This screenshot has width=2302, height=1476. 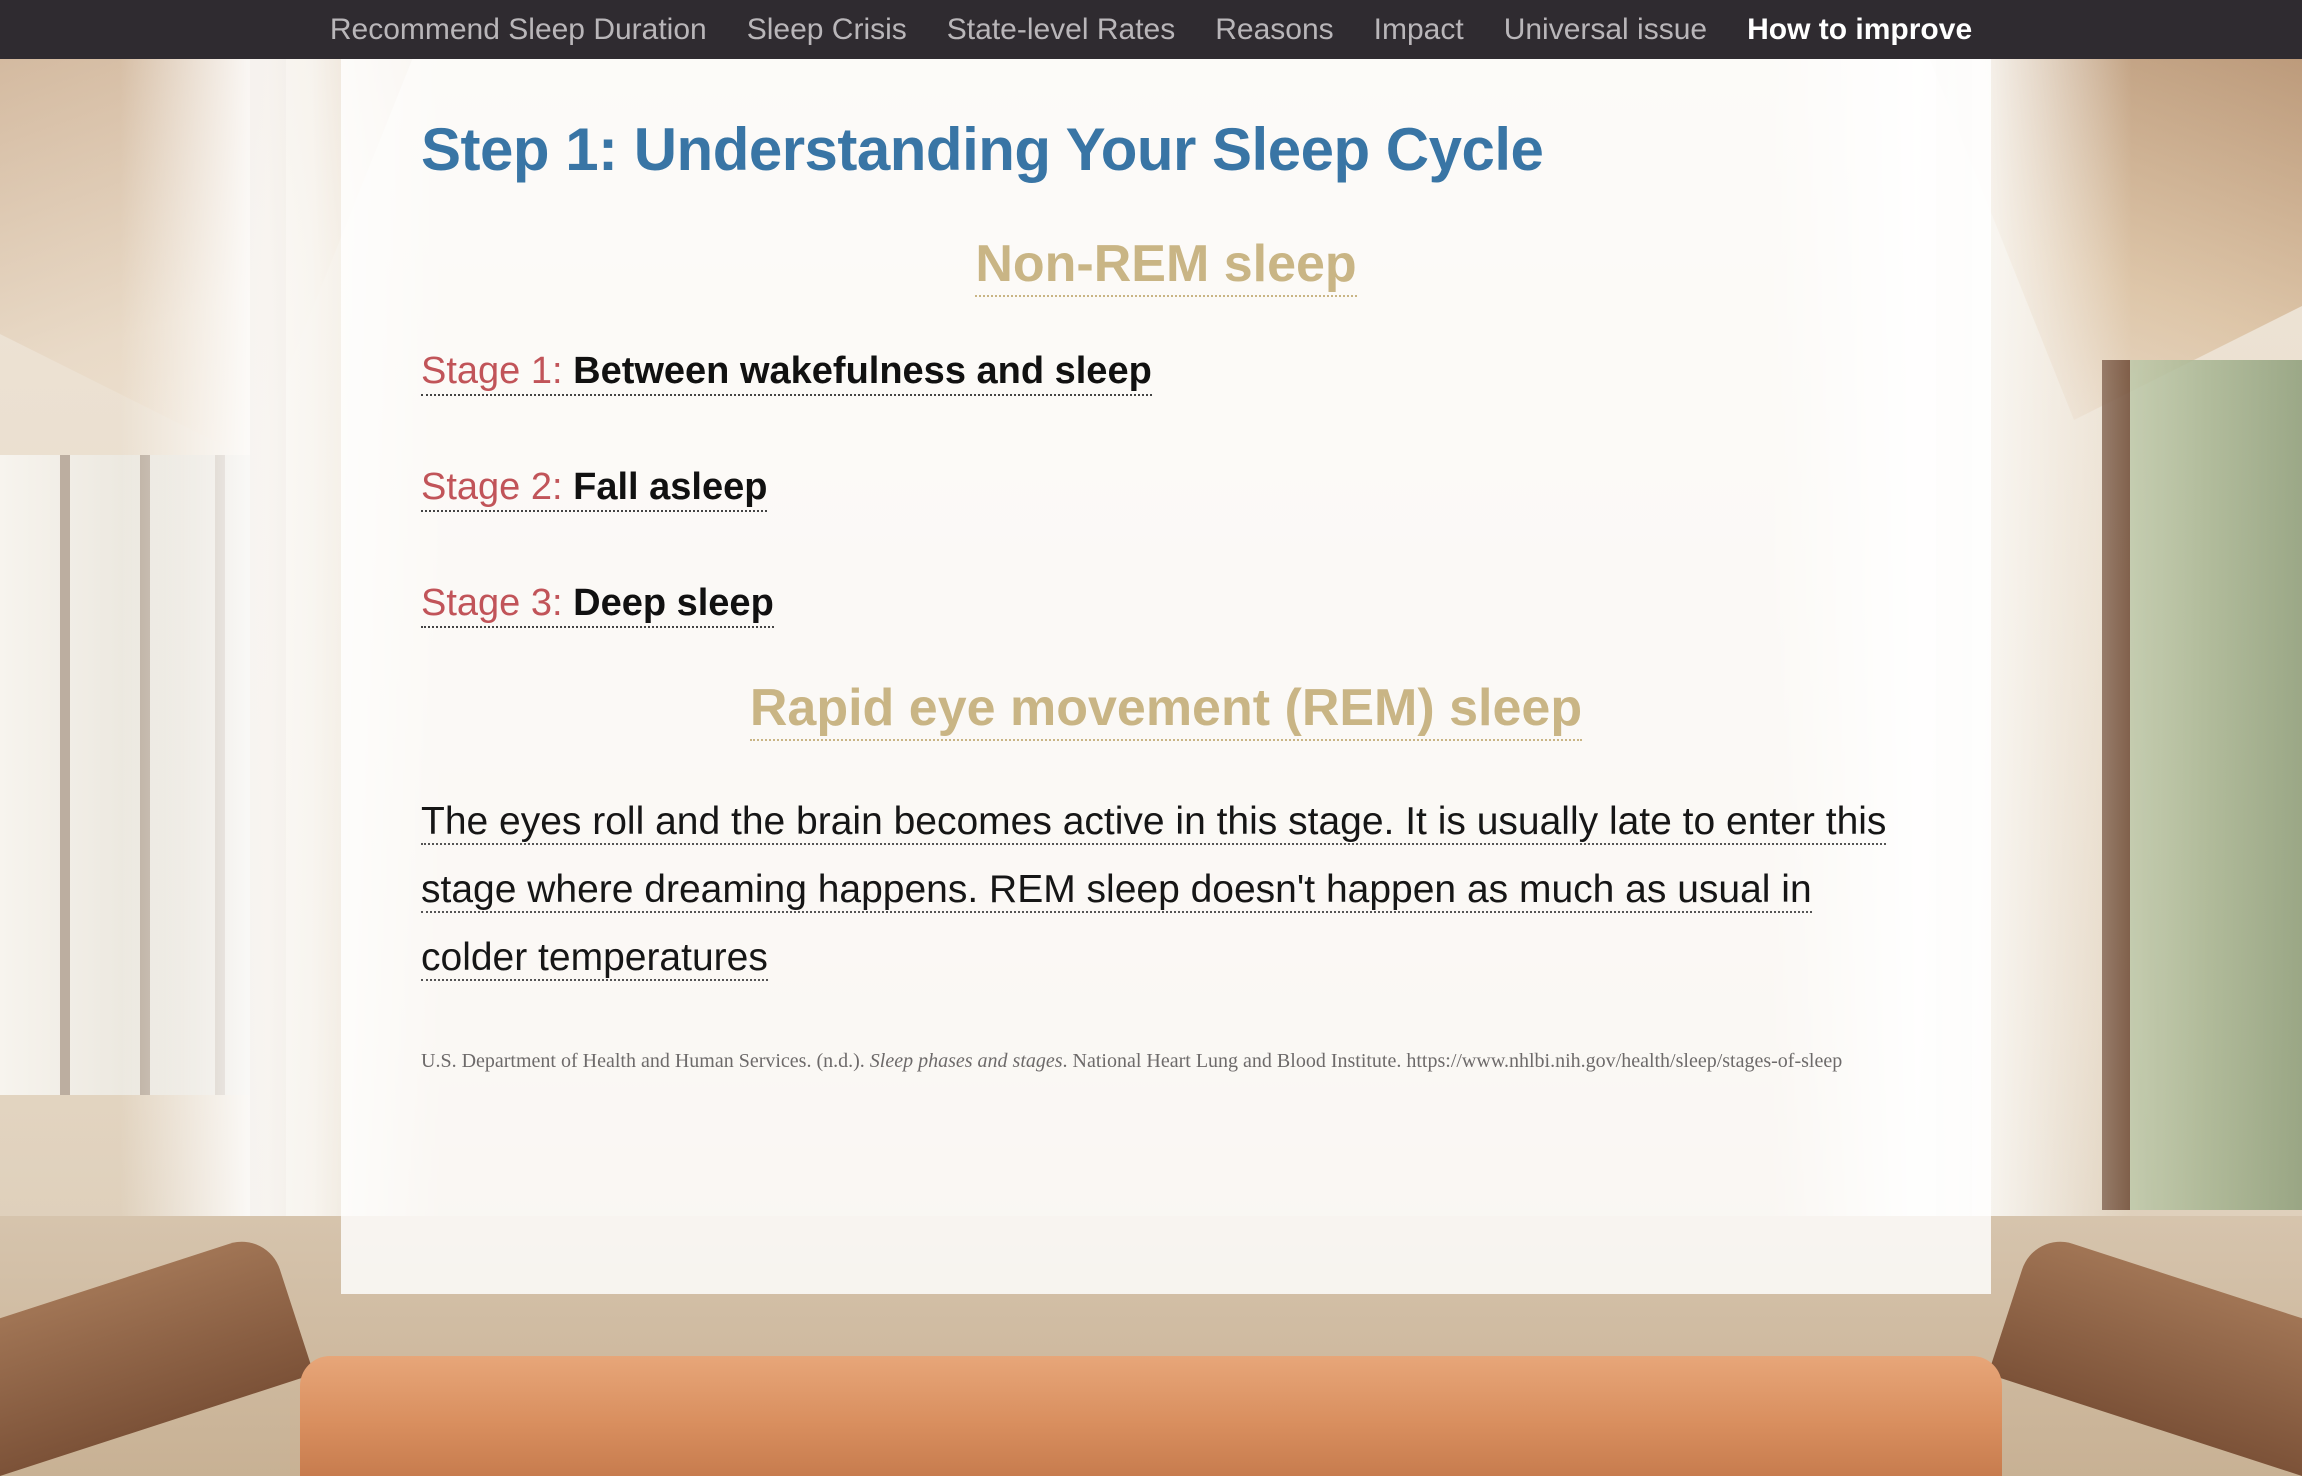 I want to click on bench-cushion, so click(x=1151, y=1416).